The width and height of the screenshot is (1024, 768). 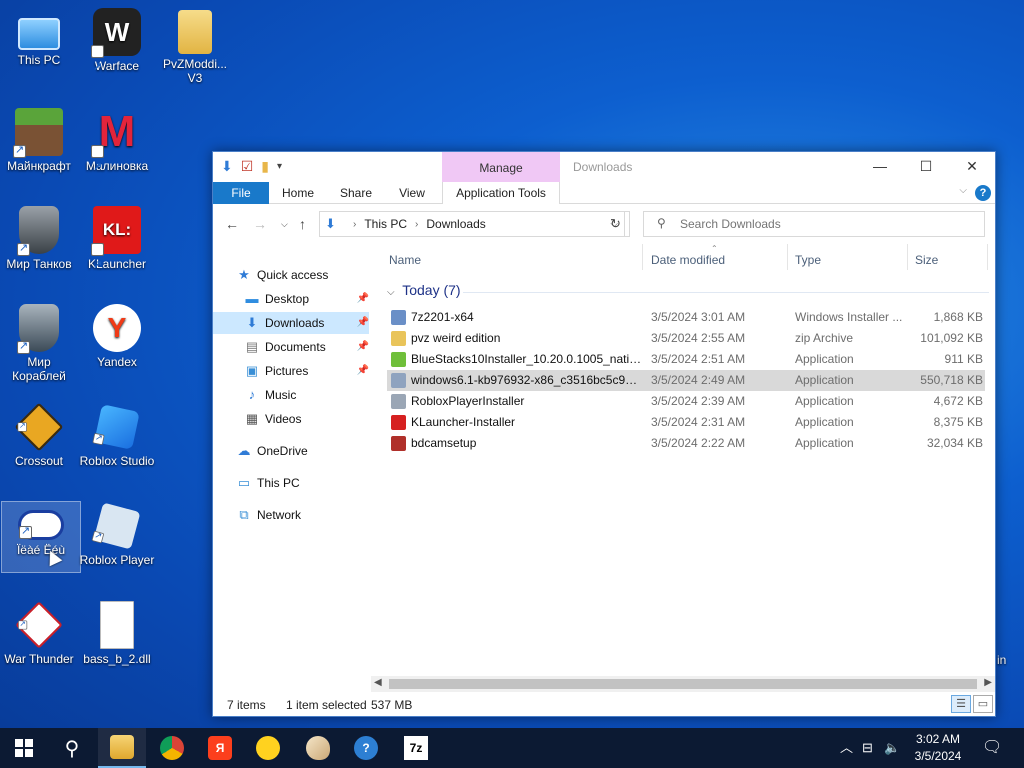 I want to click on volume-muted-icon: 🔈, so click(x=892, y=748).